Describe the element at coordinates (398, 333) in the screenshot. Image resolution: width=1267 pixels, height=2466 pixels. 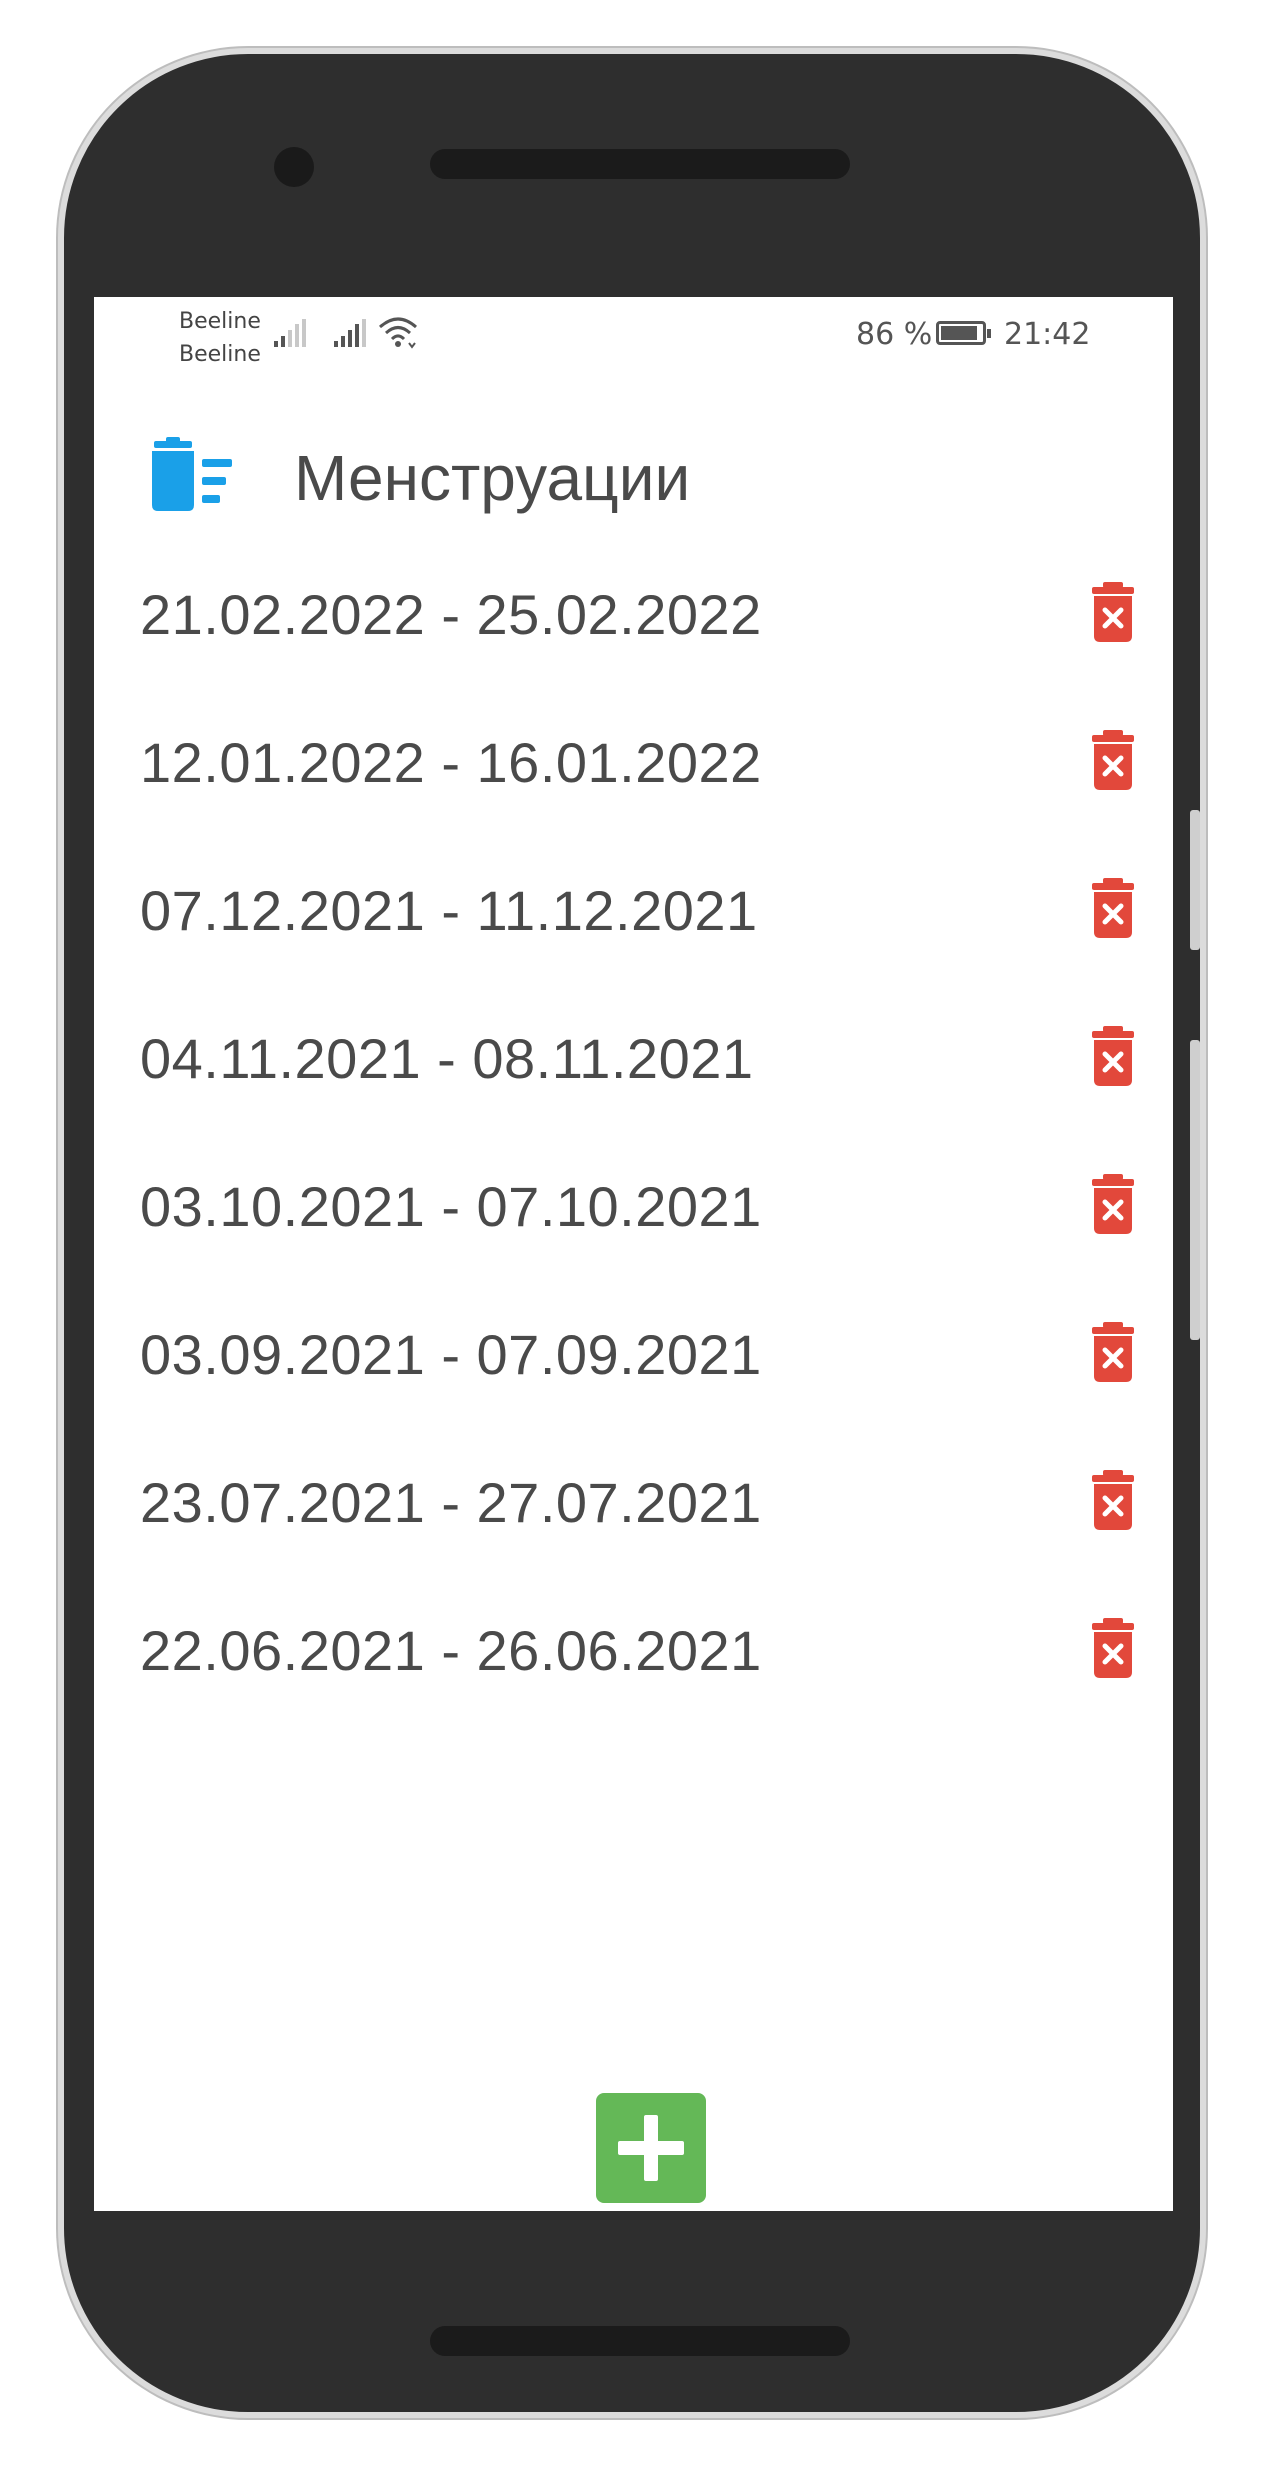
I see `wifi-icon` at that location.